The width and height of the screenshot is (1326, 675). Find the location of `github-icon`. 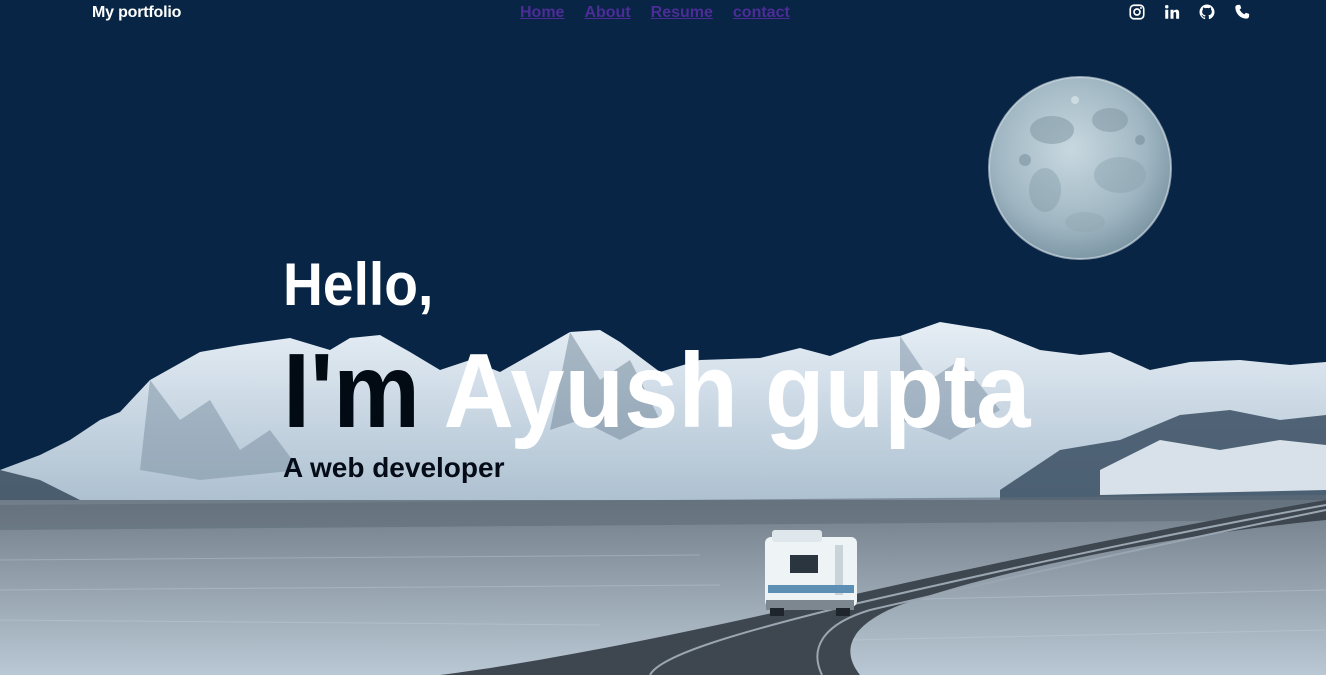

github-icon is located at coordinates (1207, 12).